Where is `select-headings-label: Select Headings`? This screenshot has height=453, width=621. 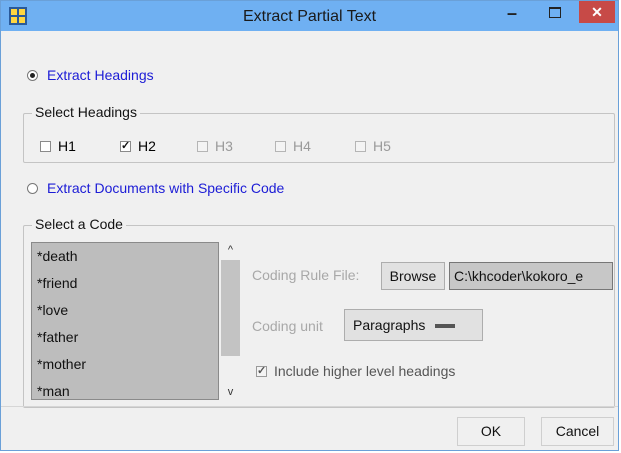
select-headings-label: Select Headings is located at coordinates (86, 112).